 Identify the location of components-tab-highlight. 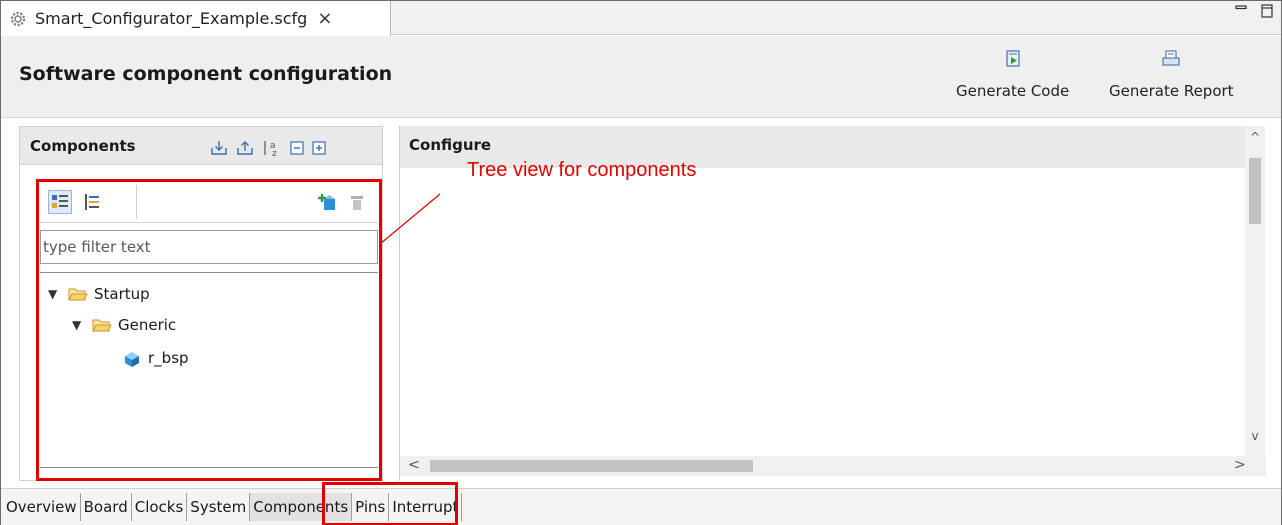
(390, 503).